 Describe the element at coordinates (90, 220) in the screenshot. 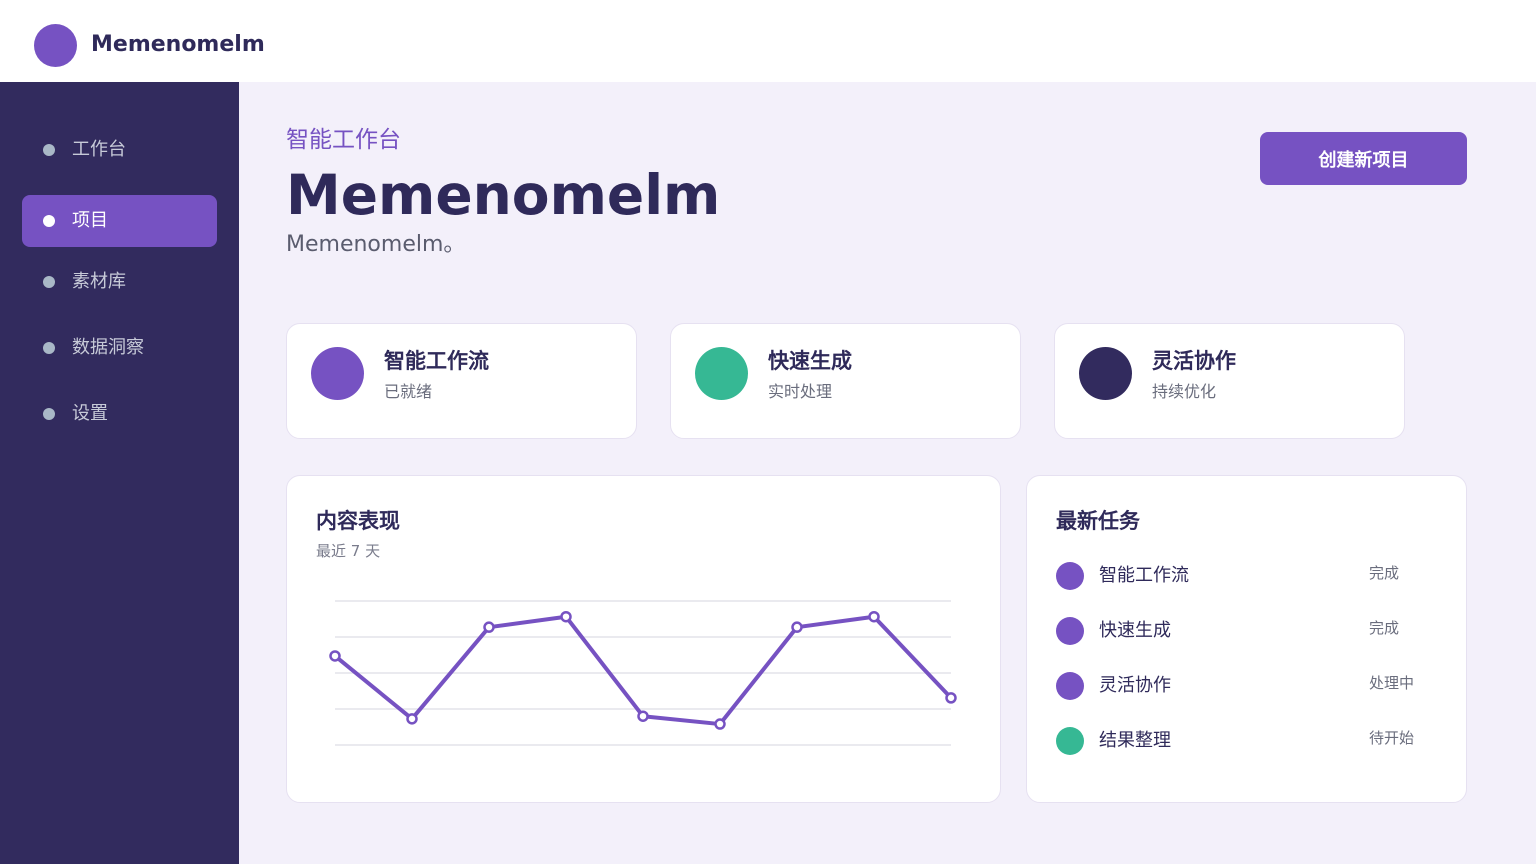

I see `sidebar-item-label: 项目` at that location.